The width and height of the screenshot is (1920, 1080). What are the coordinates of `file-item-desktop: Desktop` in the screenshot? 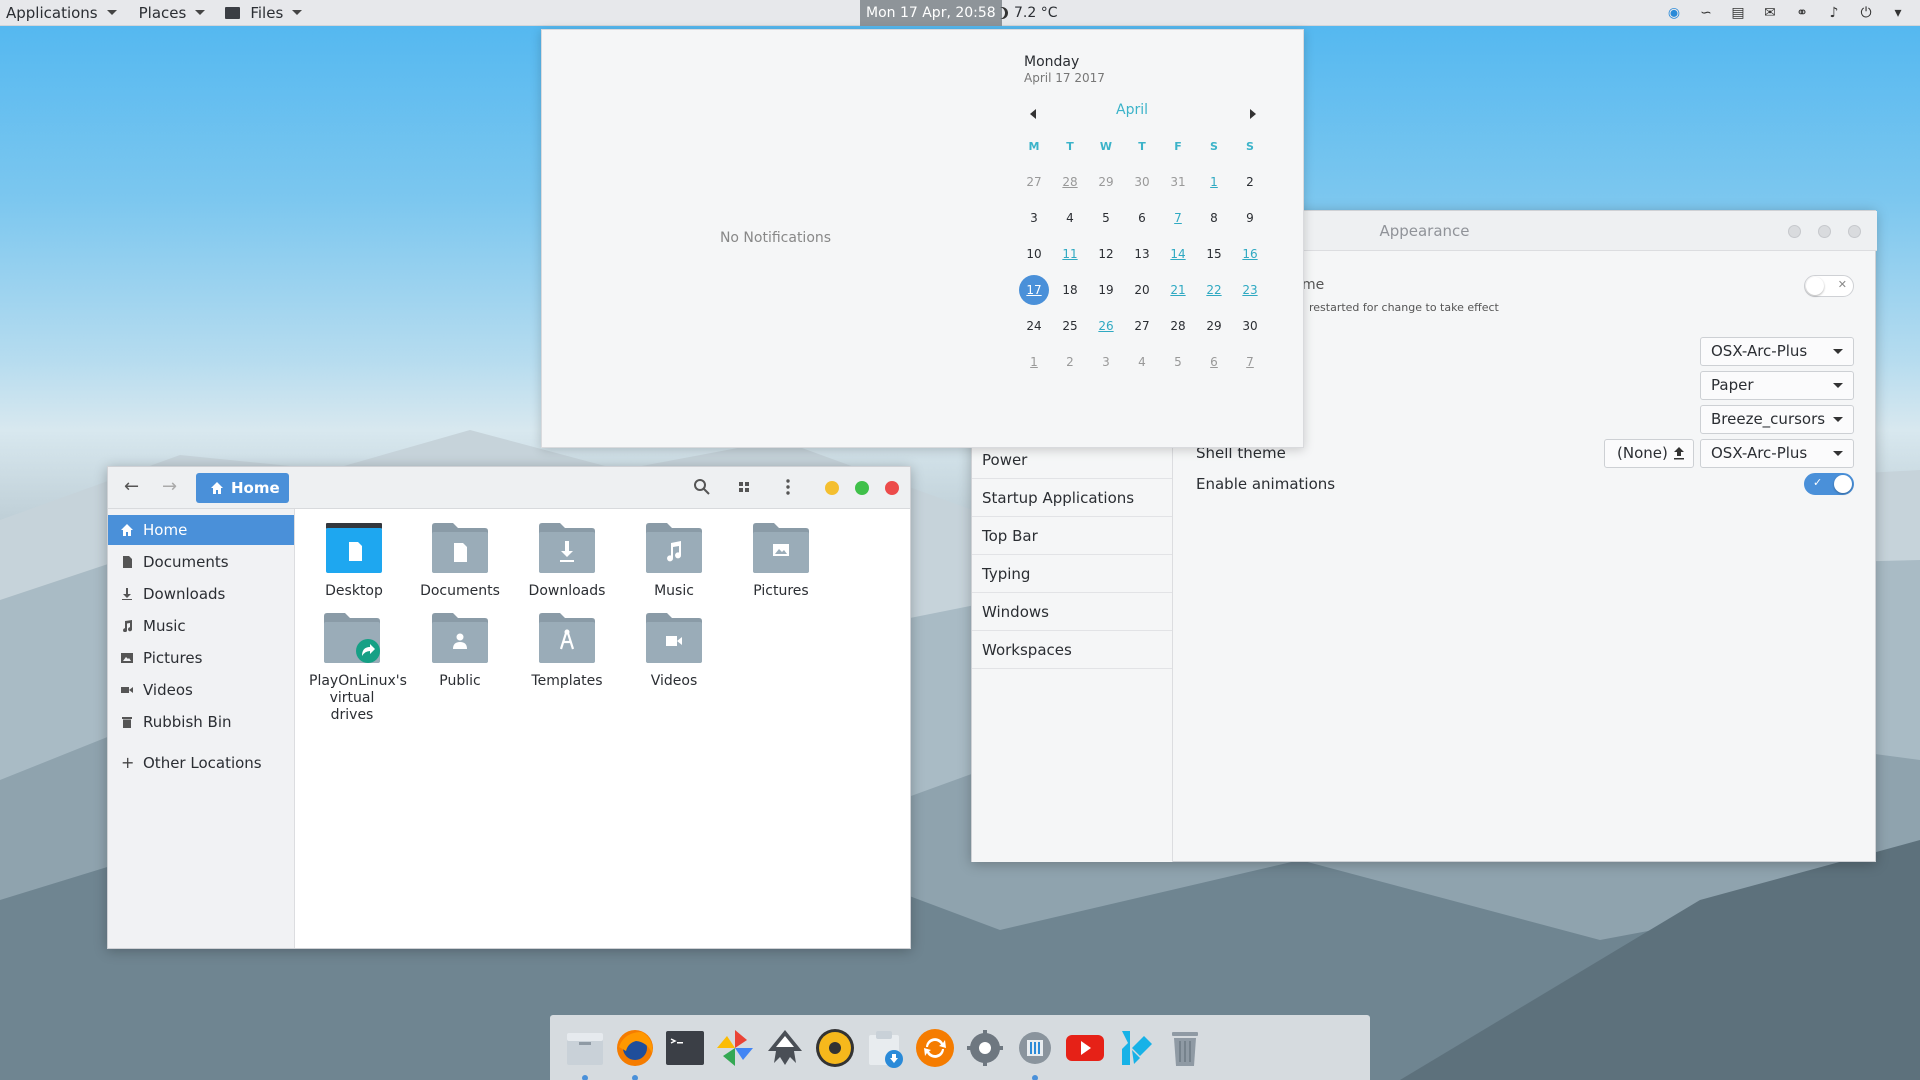 It's located at (354, 561).